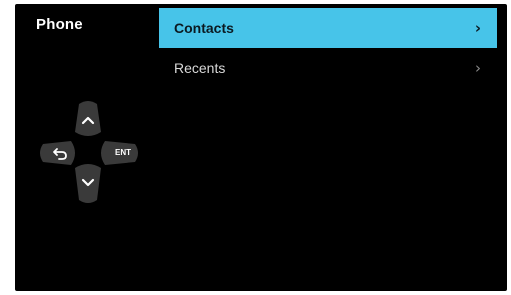  Describe the element at coordinates (204, 28) in the screenshot. I see `menu-item-label: Contacts` at that location.